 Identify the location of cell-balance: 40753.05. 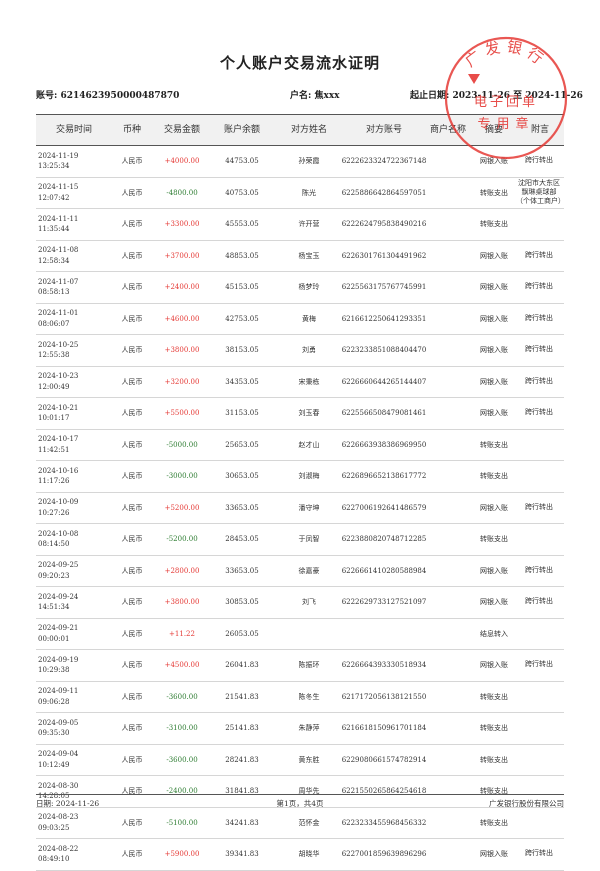
(242, 192).